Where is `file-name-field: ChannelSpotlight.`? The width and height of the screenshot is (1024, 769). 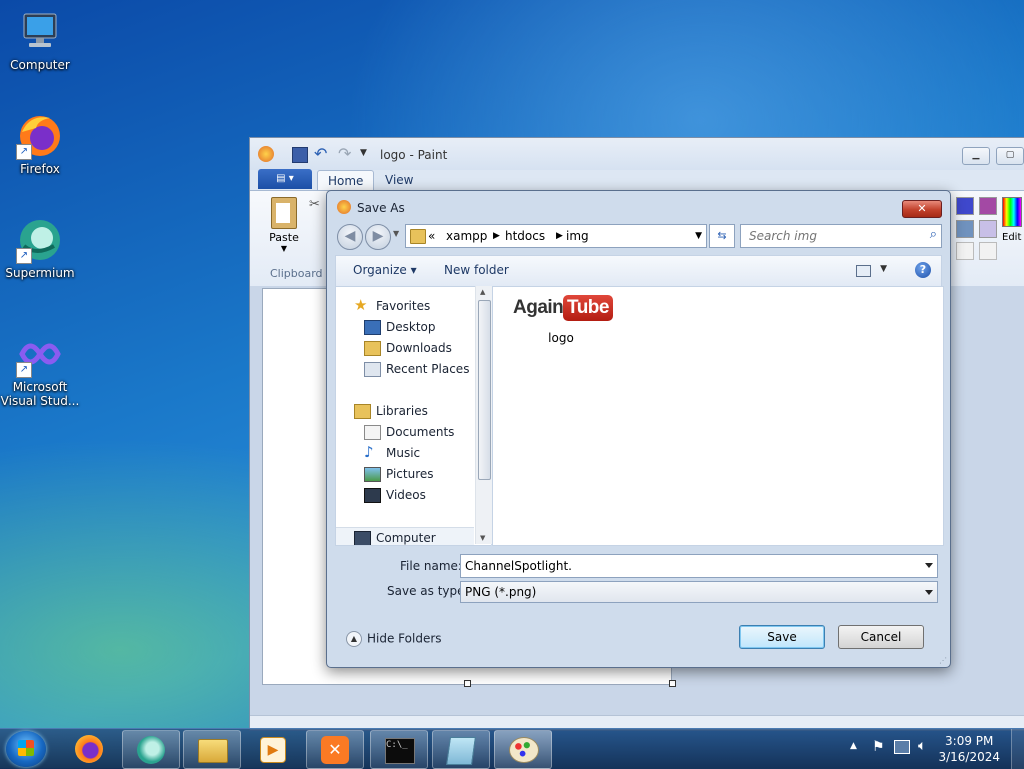
file-name-field: ChannelSpotlight. is located at coordinates (699, 566).